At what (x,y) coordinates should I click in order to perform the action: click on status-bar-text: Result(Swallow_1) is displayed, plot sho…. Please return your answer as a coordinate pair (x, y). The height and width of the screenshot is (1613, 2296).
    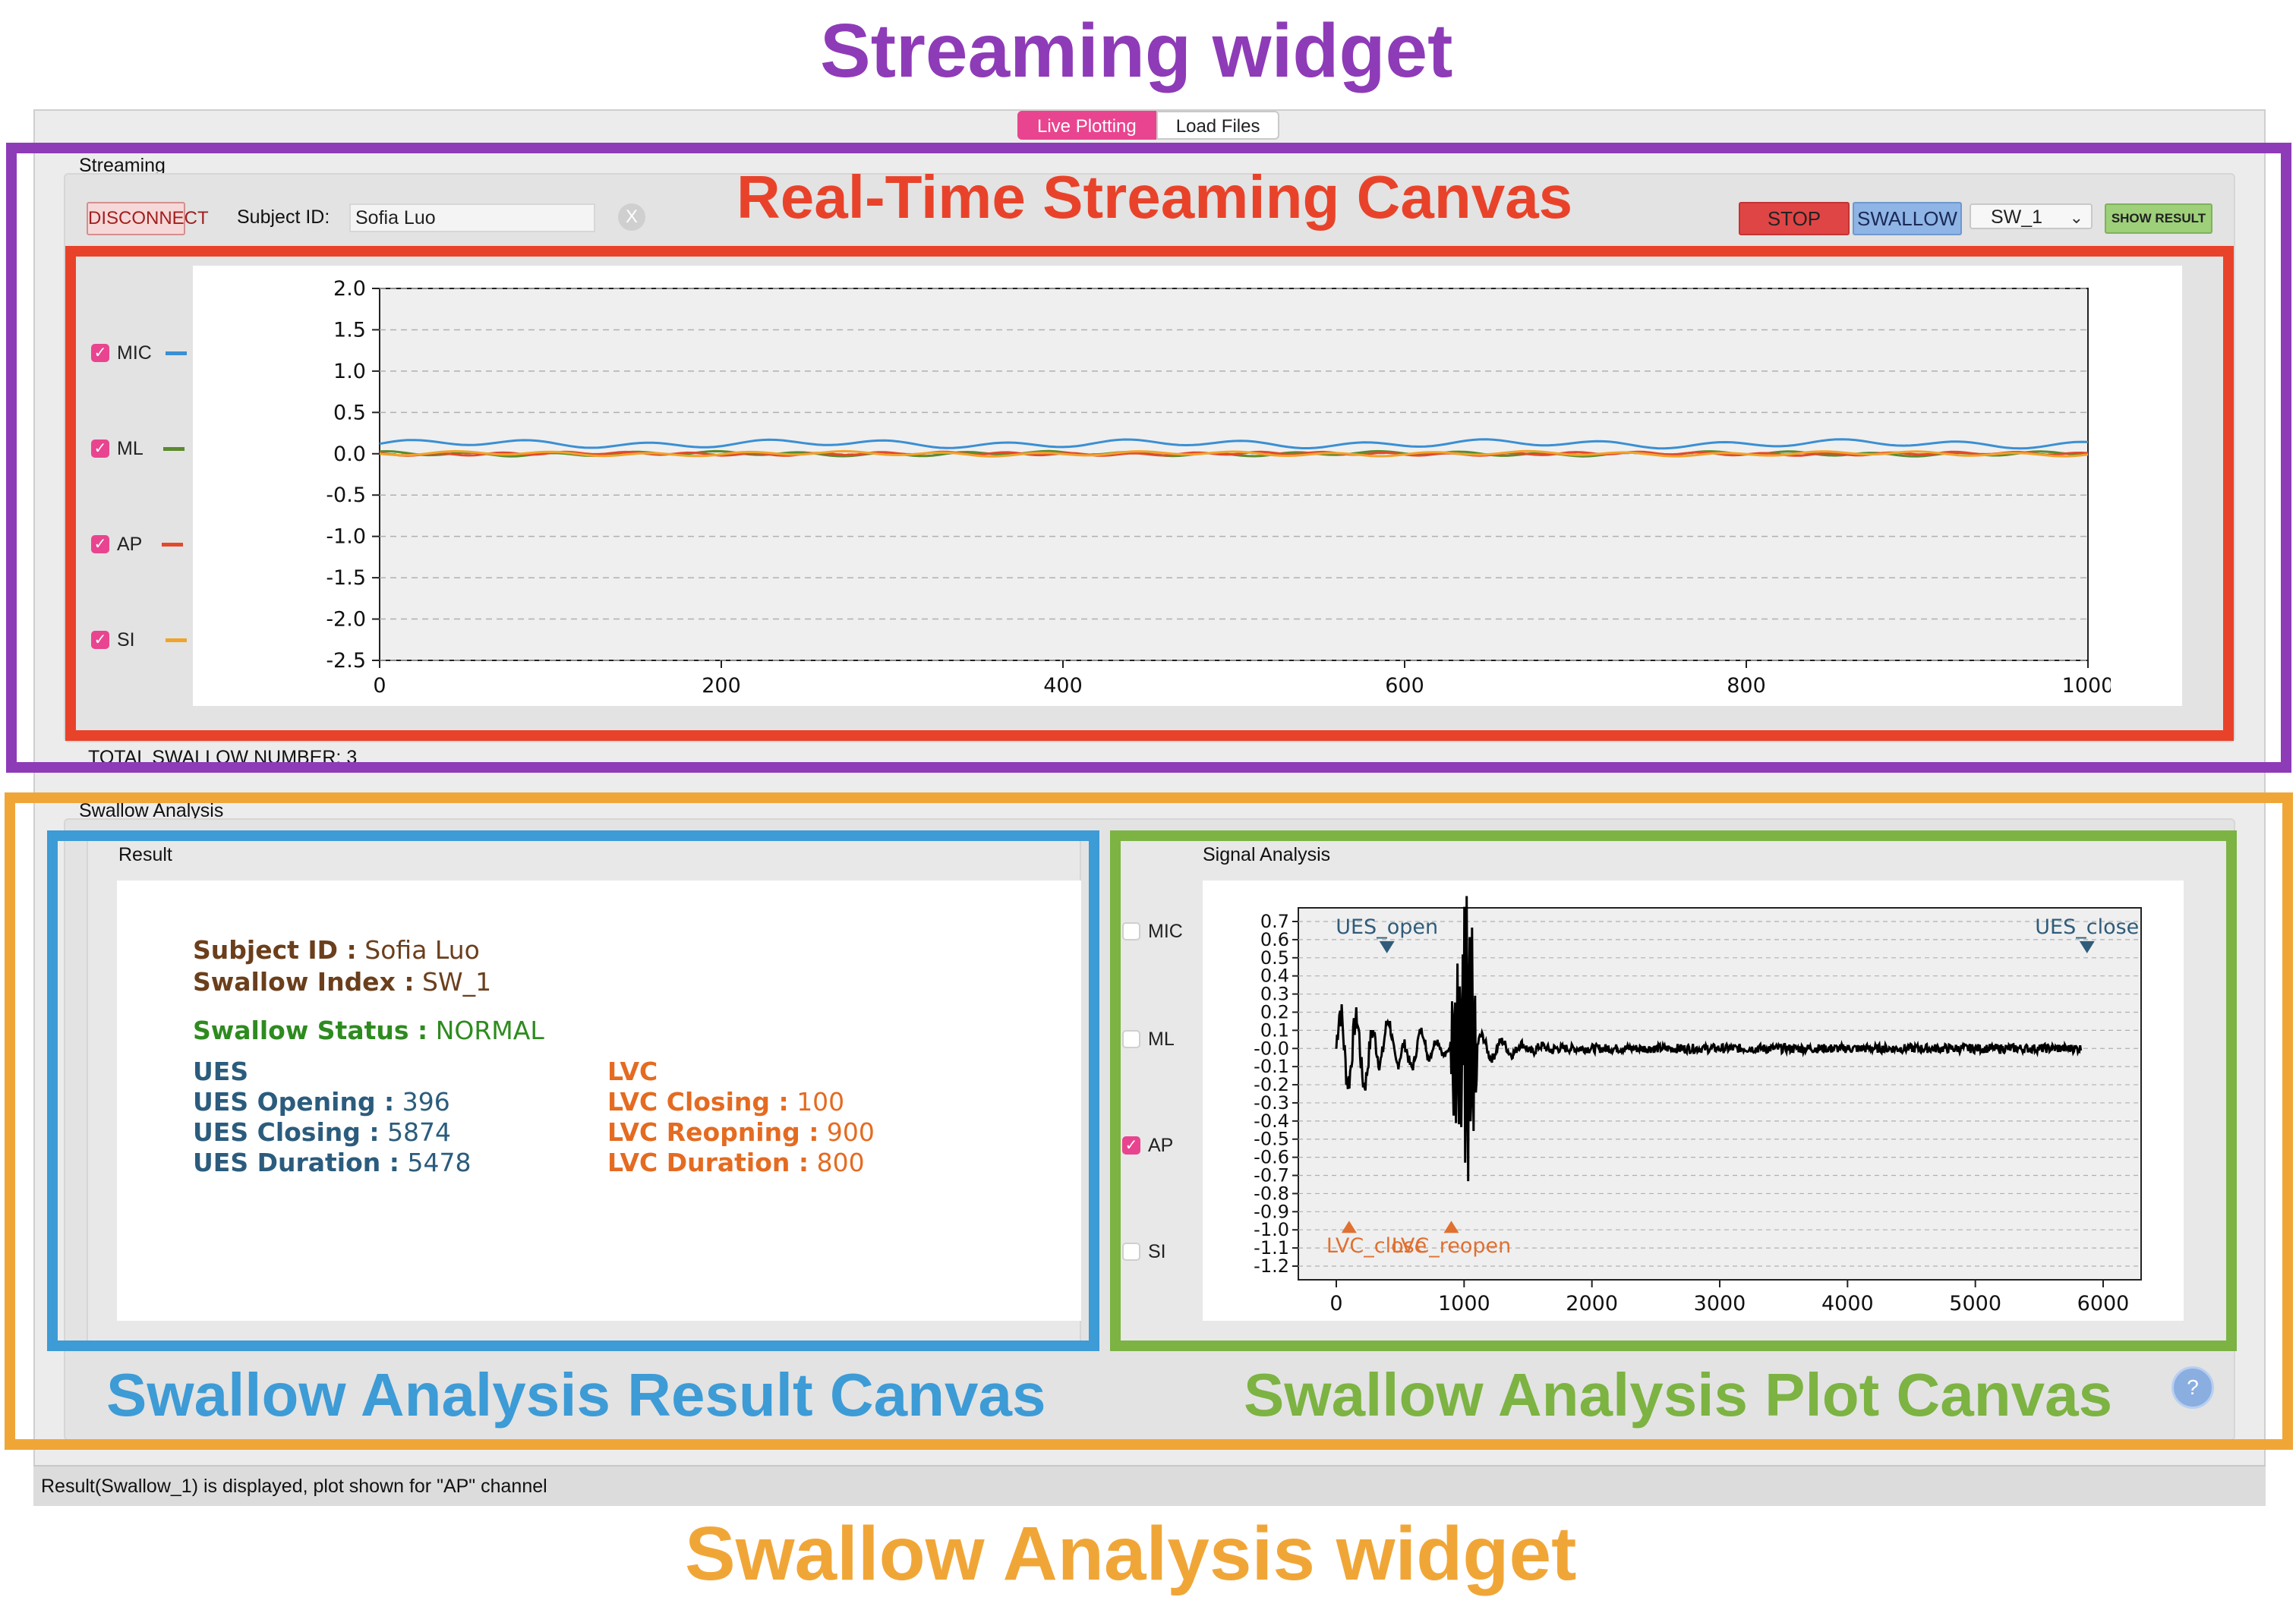
    Looking at the image, I should click on (294, 1486).